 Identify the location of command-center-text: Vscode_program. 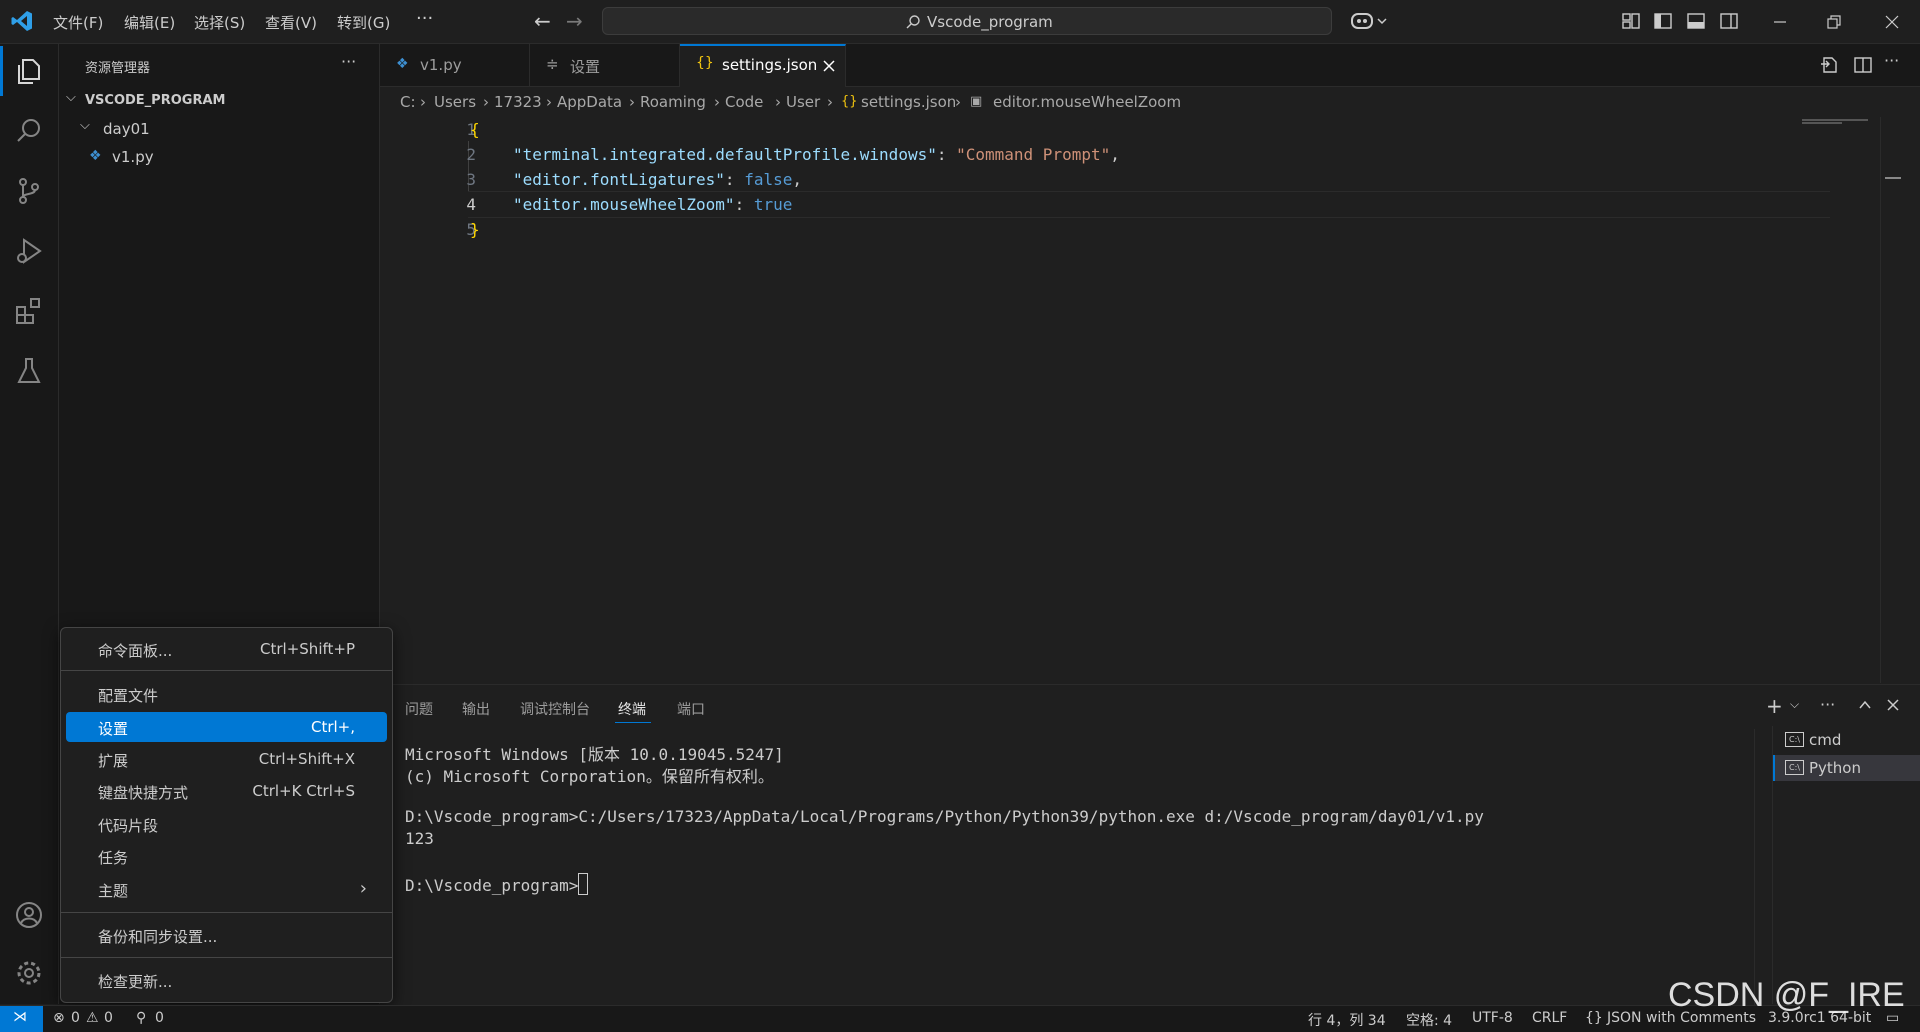
(990, 22).